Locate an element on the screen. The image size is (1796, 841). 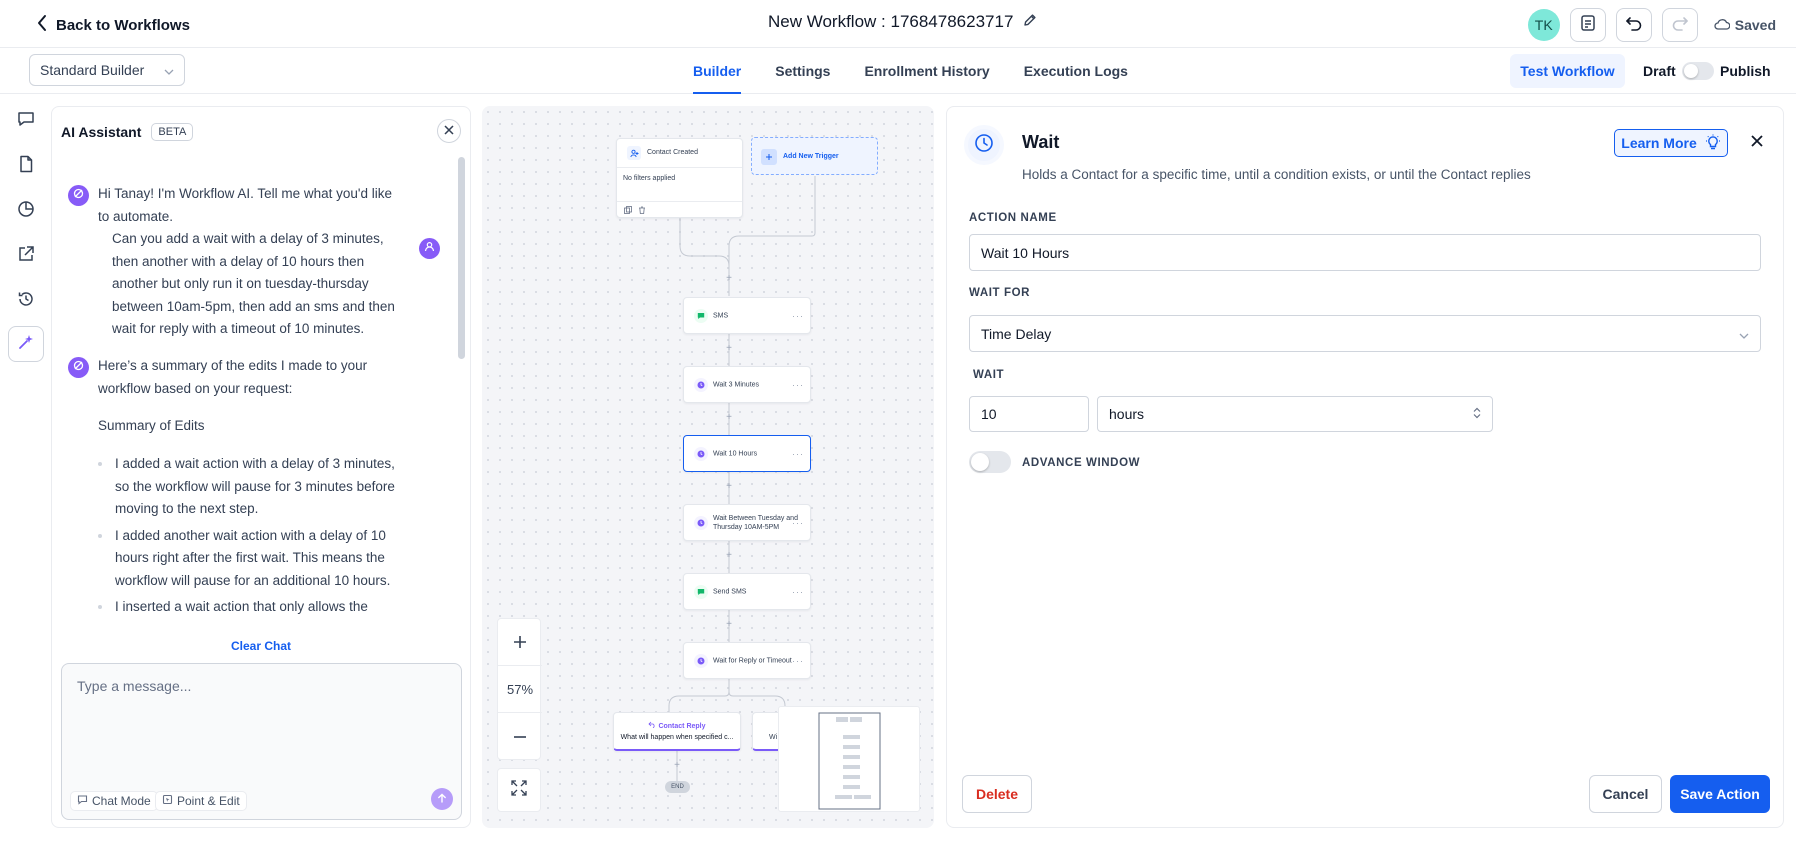
rail-share-button is located at coordinates (26, 256).